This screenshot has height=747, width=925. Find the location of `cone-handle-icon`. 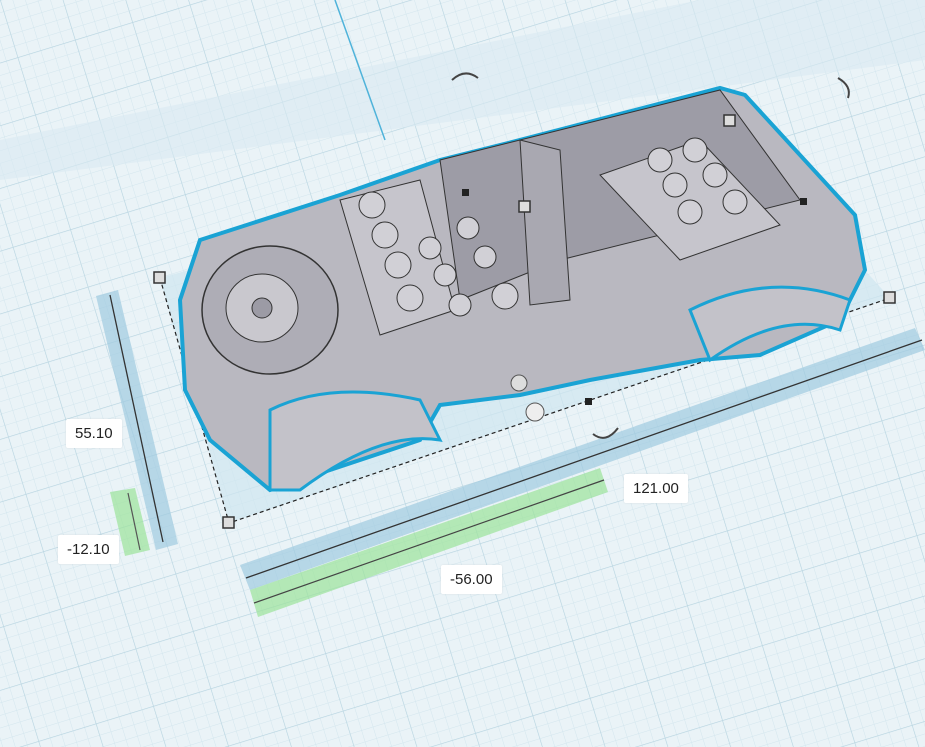

cone-handle-icon is located at coordinates (519, 383).